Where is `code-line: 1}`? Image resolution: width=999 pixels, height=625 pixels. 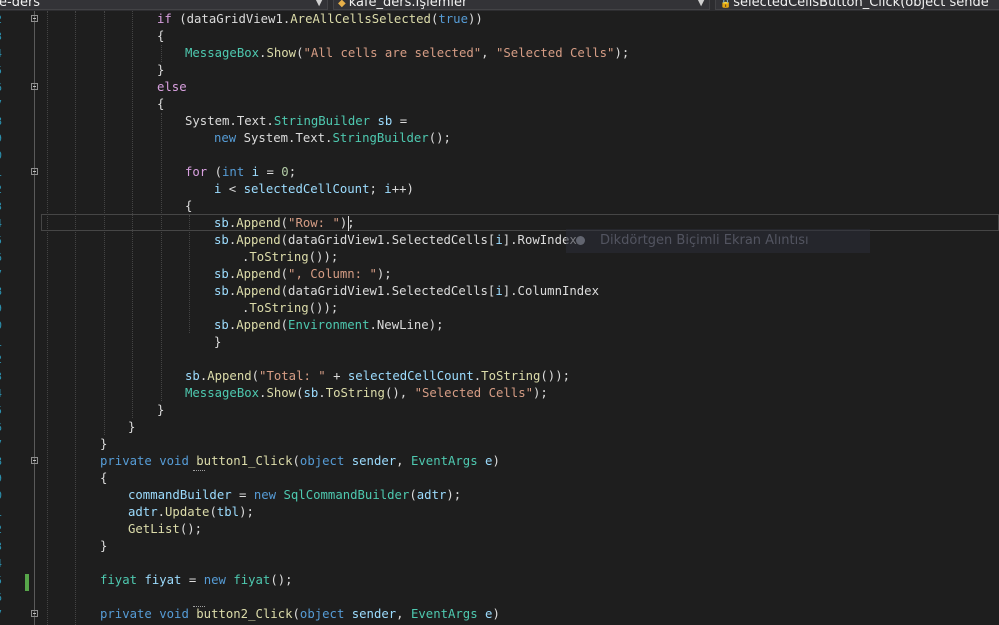
code-line: 1} is located at coordinates (499, 342).